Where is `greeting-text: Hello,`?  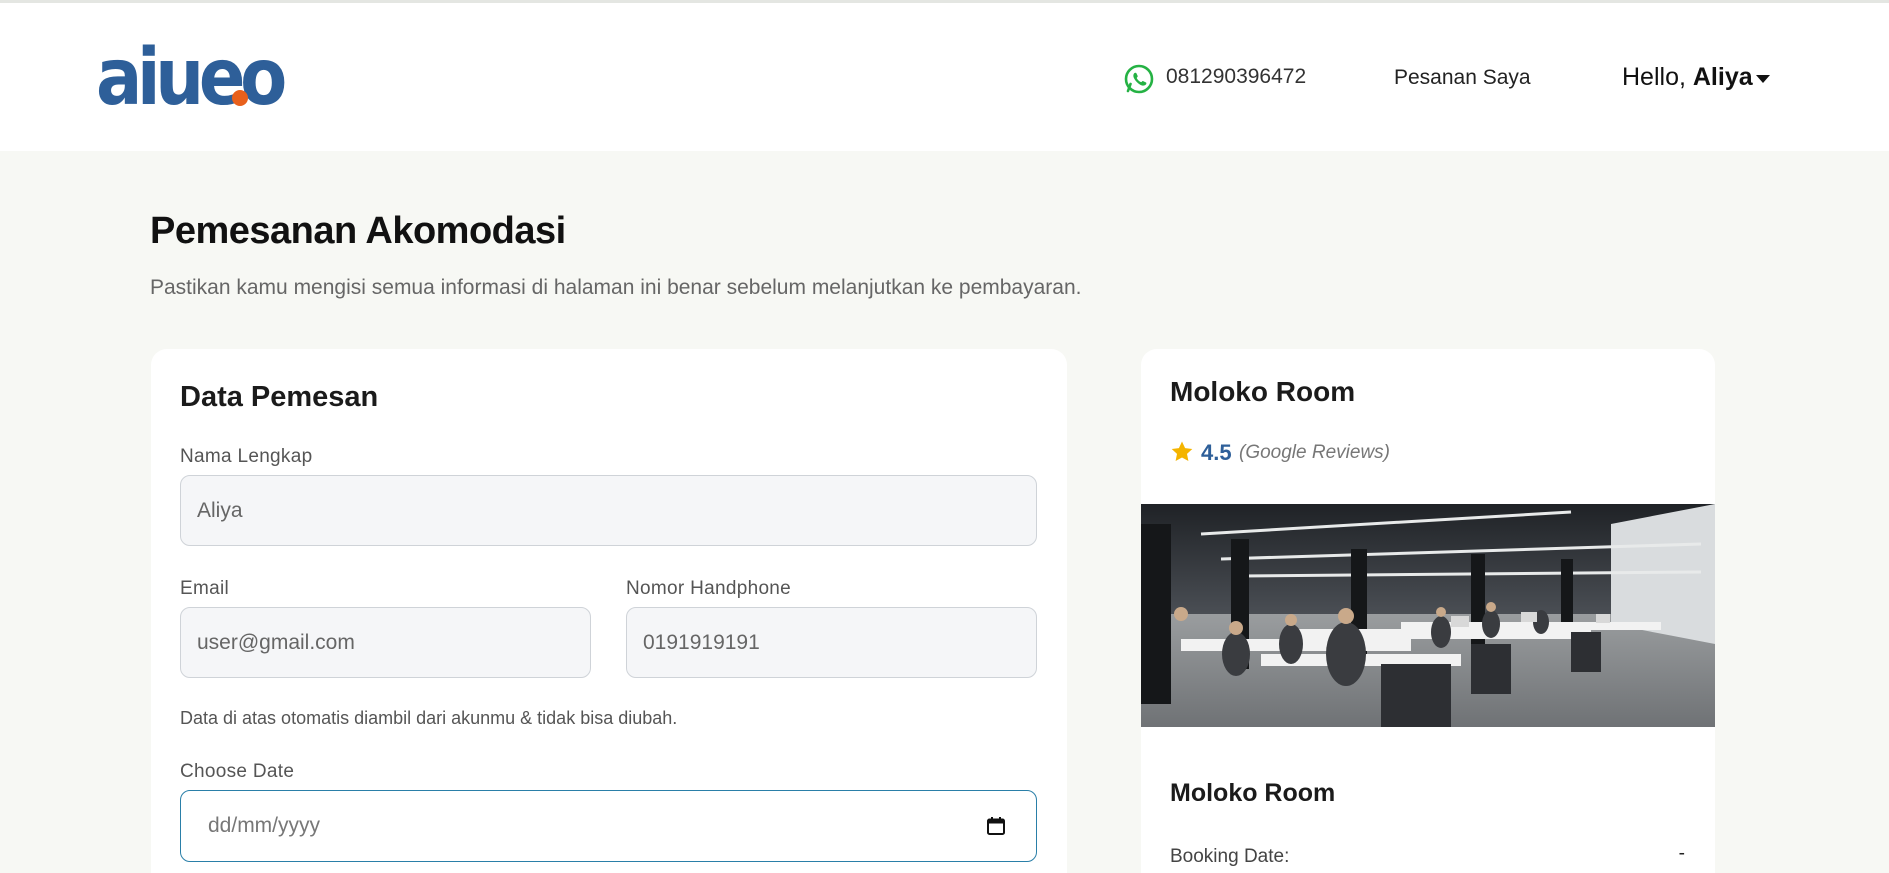
greeting-text: Hello, is located at coordinates (1654, 77).